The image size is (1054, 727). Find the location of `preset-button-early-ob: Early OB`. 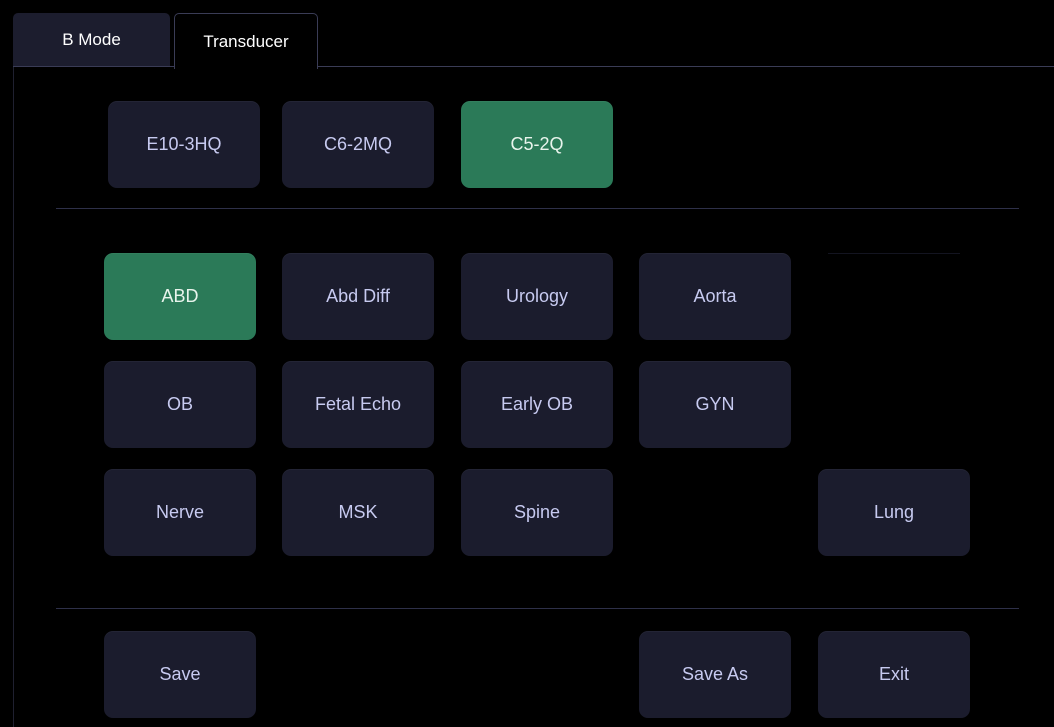

preset-button-early-ob: Early OB is located at coordinates (537, 404).